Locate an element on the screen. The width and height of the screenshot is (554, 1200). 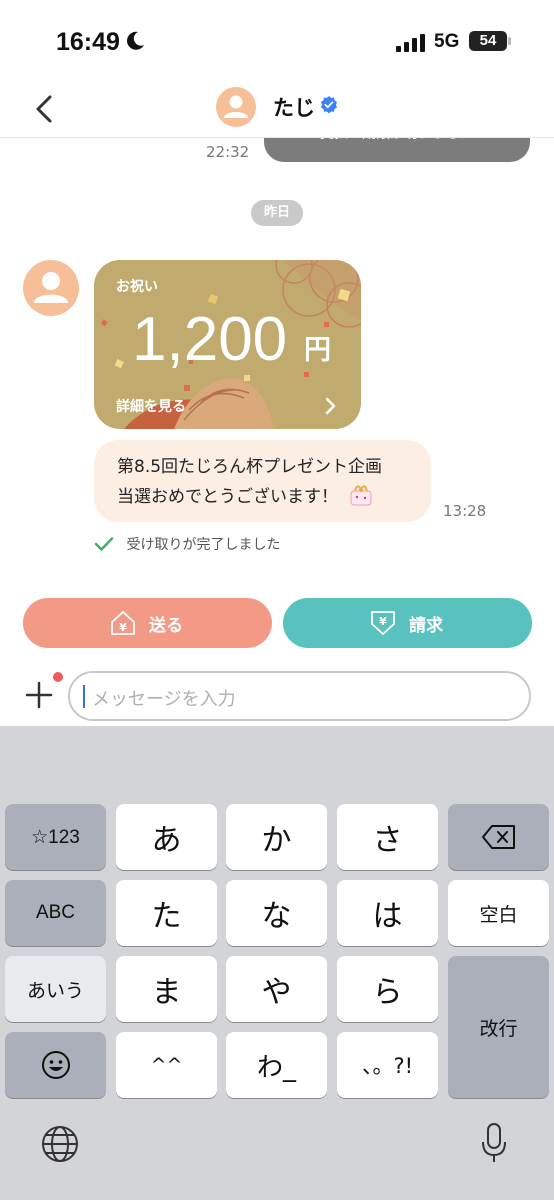
previous-message-time: 22:32 is located at coordinates (228, 152).